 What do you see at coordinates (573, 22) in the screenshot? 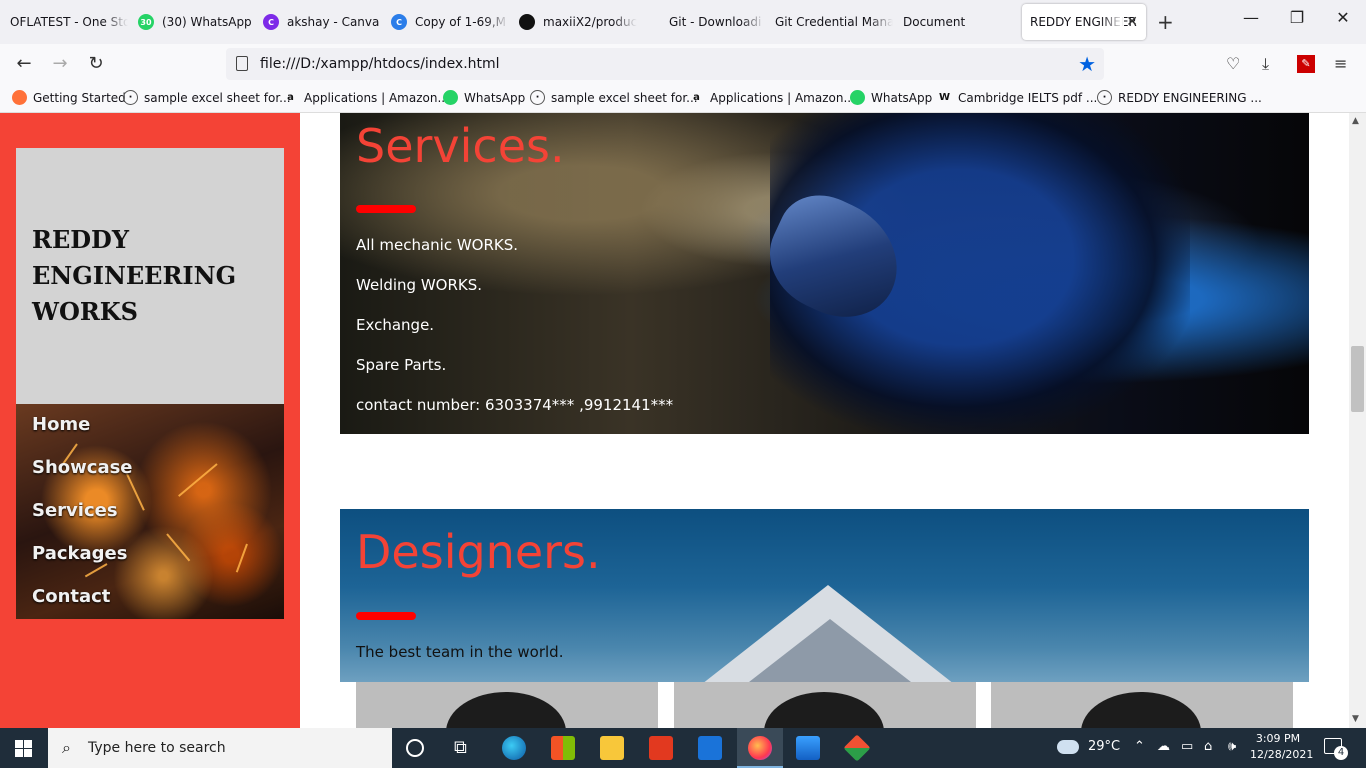
I see `tab: maxiiX2/produc` at bounding box center [573, 22].